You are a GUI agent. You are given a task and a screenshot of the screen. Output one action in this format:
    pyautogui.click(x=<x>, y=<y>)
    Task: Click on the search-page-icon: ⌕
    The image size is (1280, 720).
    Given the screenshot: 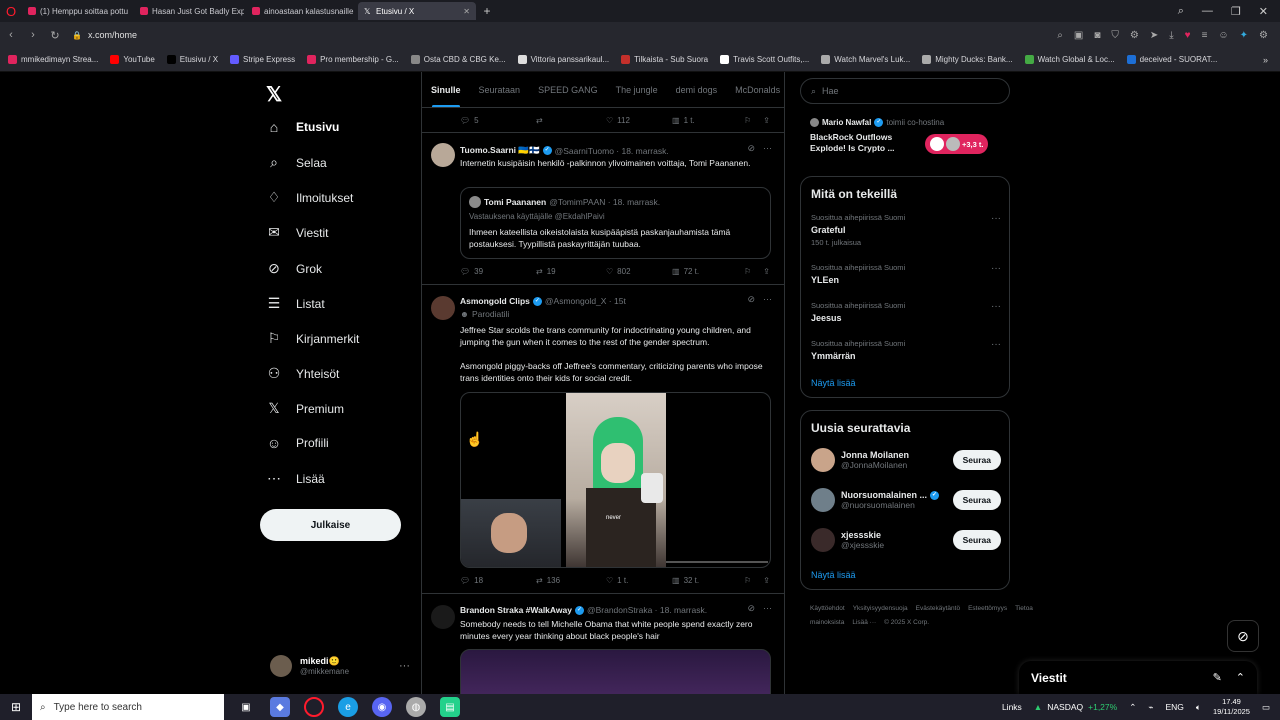 What is the action you would take?
    pyautogui.click(x=1060, y=35)
    